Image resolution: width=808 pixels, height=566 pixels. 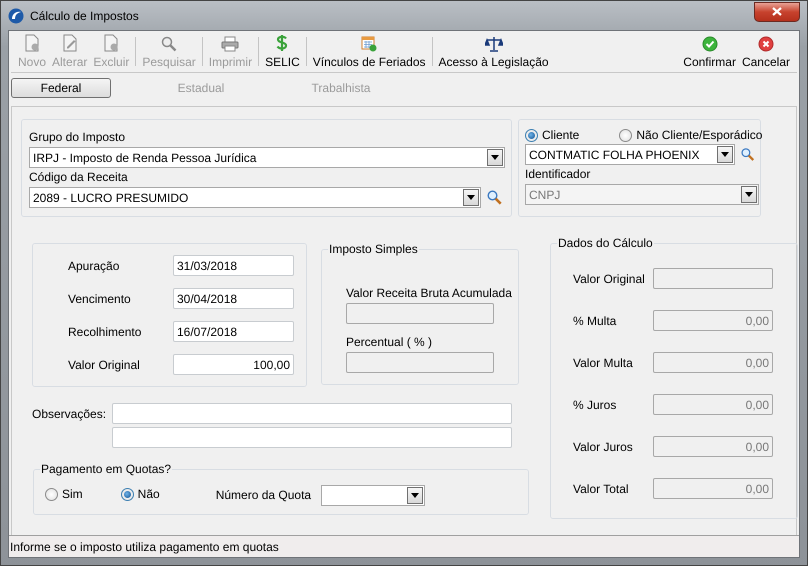 I want to click on date-field: 30/04/2018, so click(x=233, y=298).